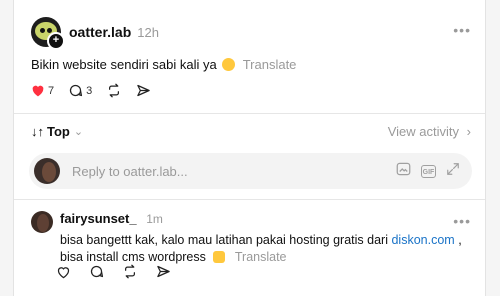 This screenshot has height=296, width=500. Describe the element at coordinates (422, 240) in the screenshot. I see `diskon-link: diskon.com` at that location.